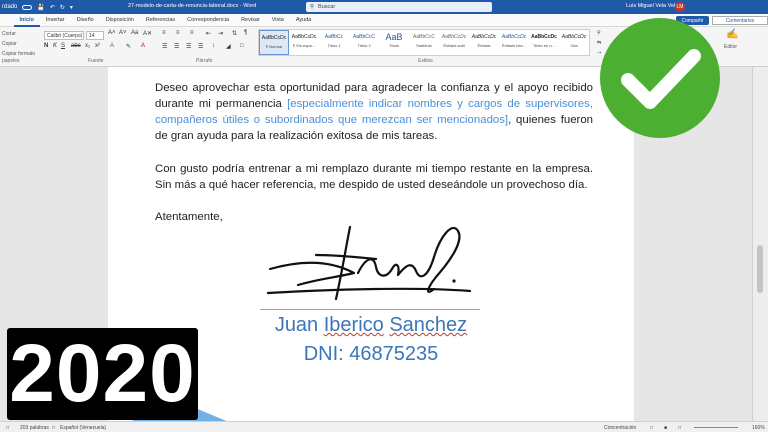 This screenshot has width=768, height=432. Describe the element at coordinates (26, 20) in the screenshot. I see `tab-inicio: Inicio` at that location.